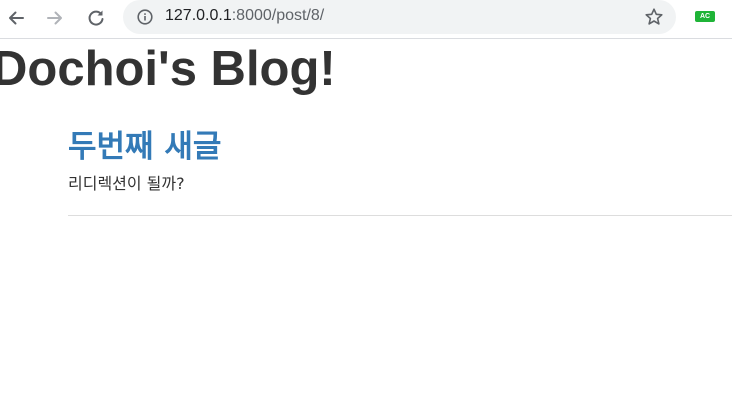 This screenshot has height=416, width=732. I want to click on address-bar: 127.0.0.1:8000/post/8/, so click(399, 17).